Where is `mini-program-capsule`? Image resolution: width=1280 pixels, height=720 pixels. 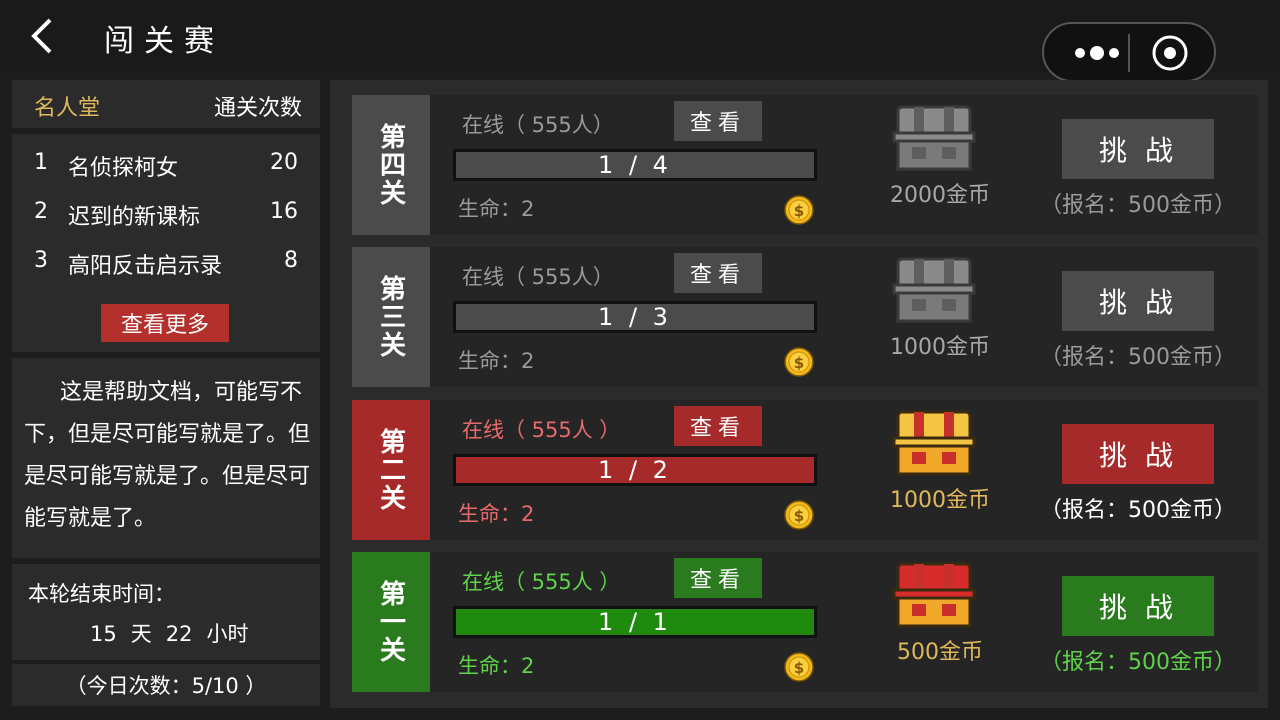
mini-program-capsule is located at coordinates (1129, 52).